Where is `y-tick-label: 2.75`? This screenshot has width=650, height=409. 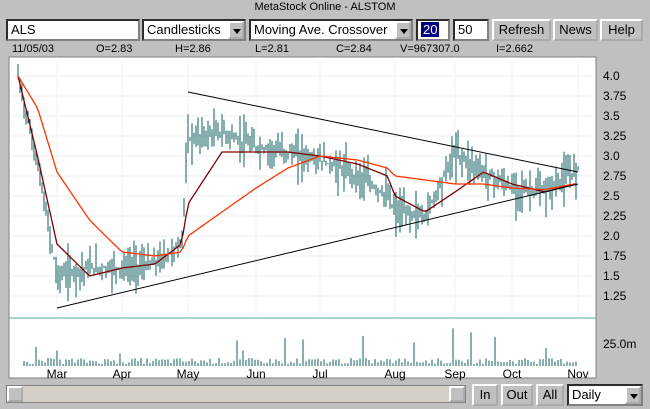 y-tick-label: 2.75 is located at coordinates (615, 176).